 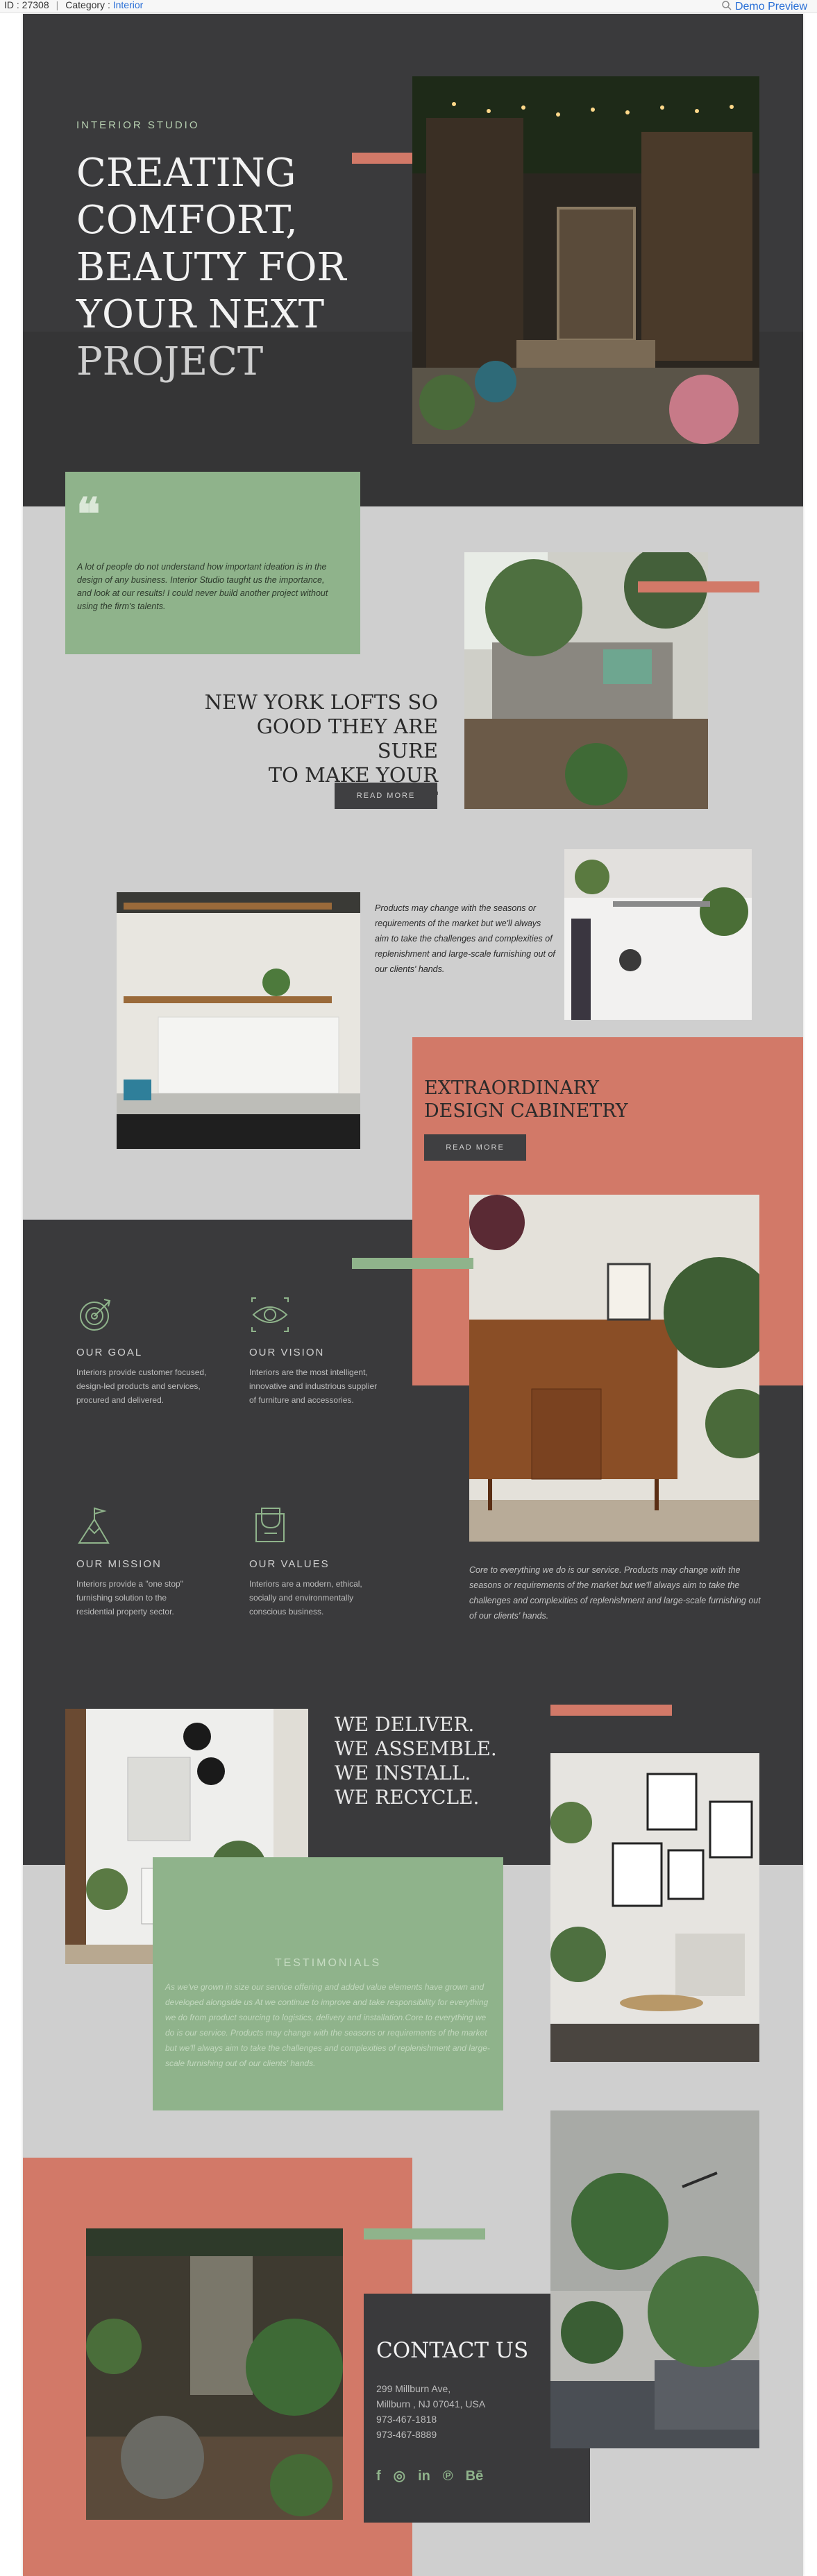 What do you see at coordinates (406, 2419) in the screenshot?
I see `contact-phone: 973-467-1818` at bounding box center [406, 2419].